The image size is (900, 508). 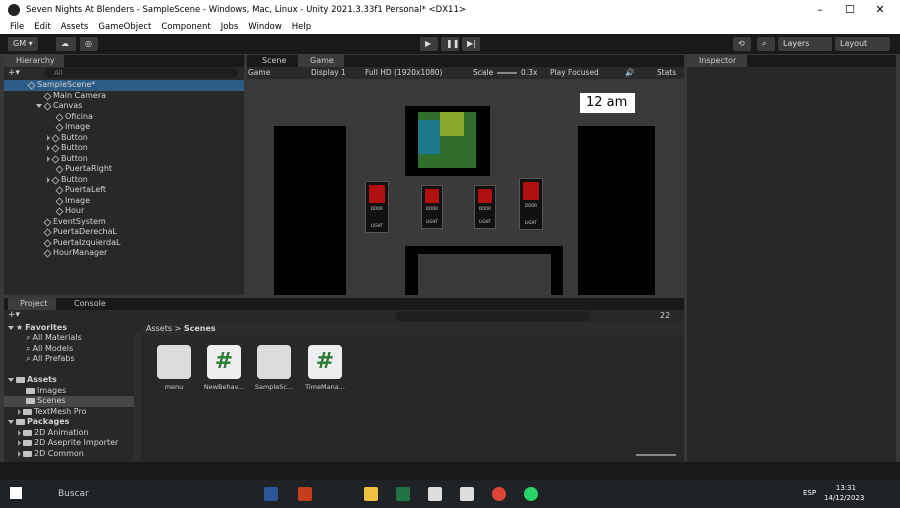 What do you see at coordinates (87, 304) in the screenshot?
I see `tab-console: Console` at bounding box center [87, 304].